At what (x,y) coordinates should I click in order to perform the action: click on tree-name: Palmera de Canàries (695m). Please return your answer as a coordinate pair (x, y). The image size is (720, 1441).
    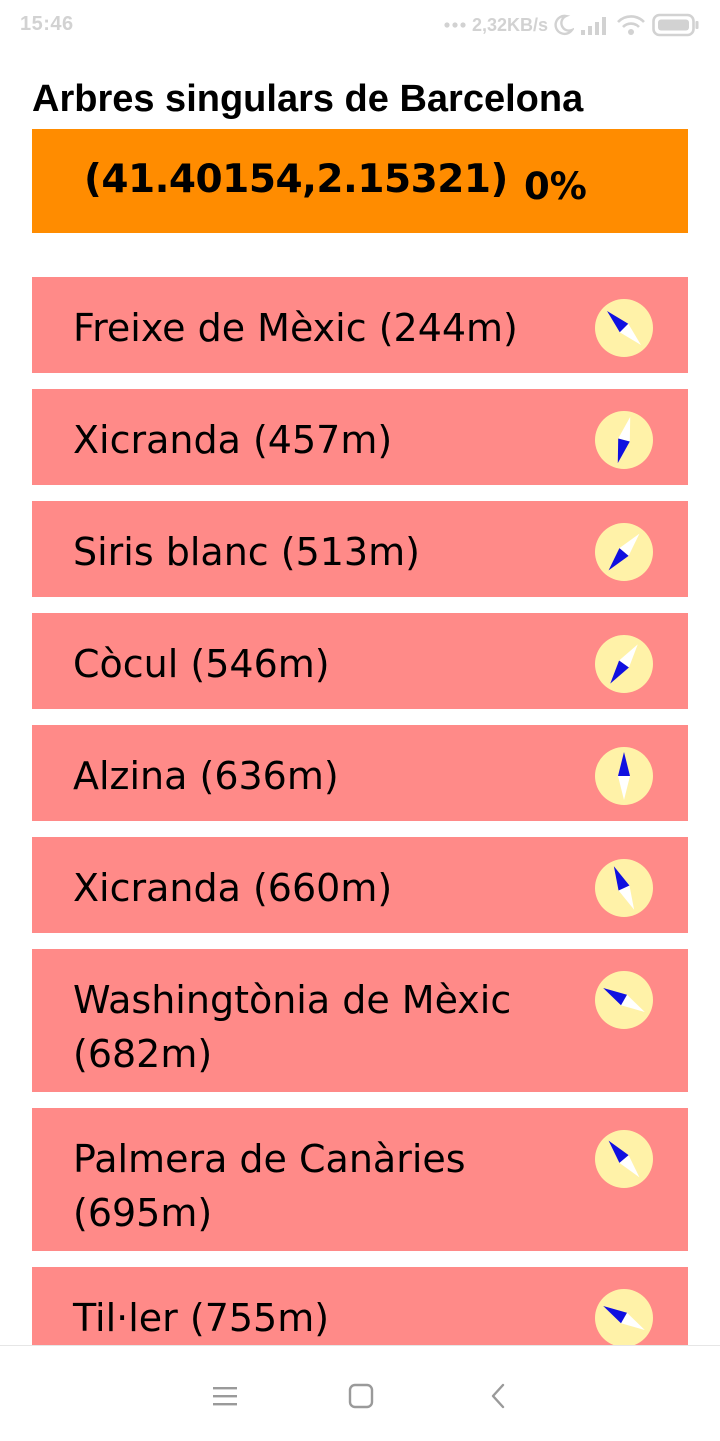
    Looking at the image, I should click on (269, 1186).